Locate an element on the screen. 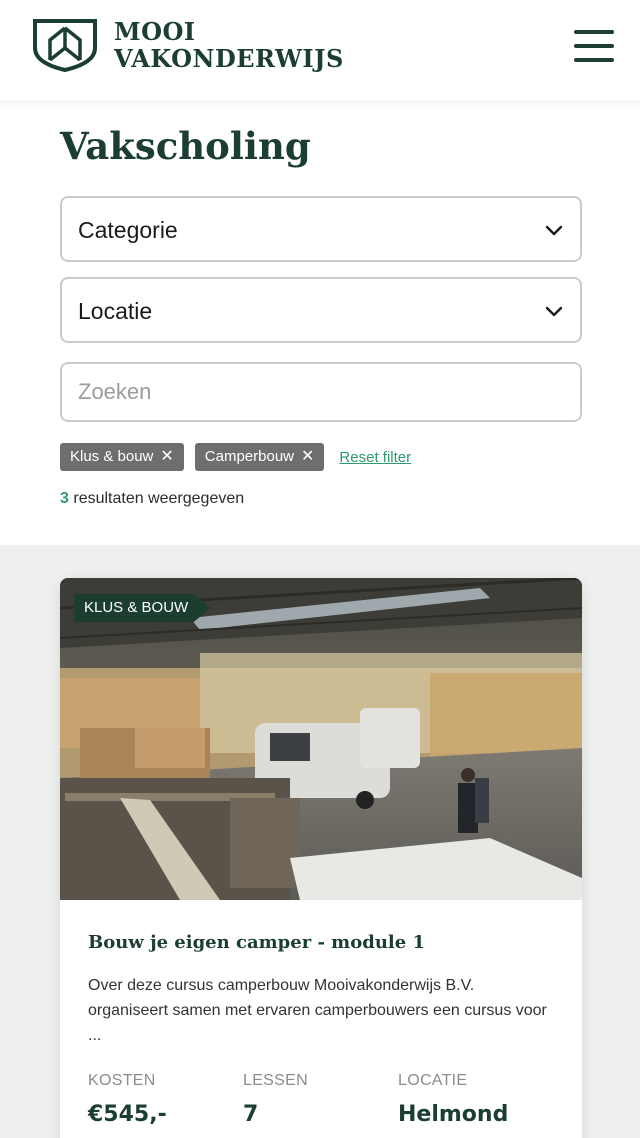  filter-chip-camperbouw: Camperbouw ✕ is located at coordinates (259, 457).